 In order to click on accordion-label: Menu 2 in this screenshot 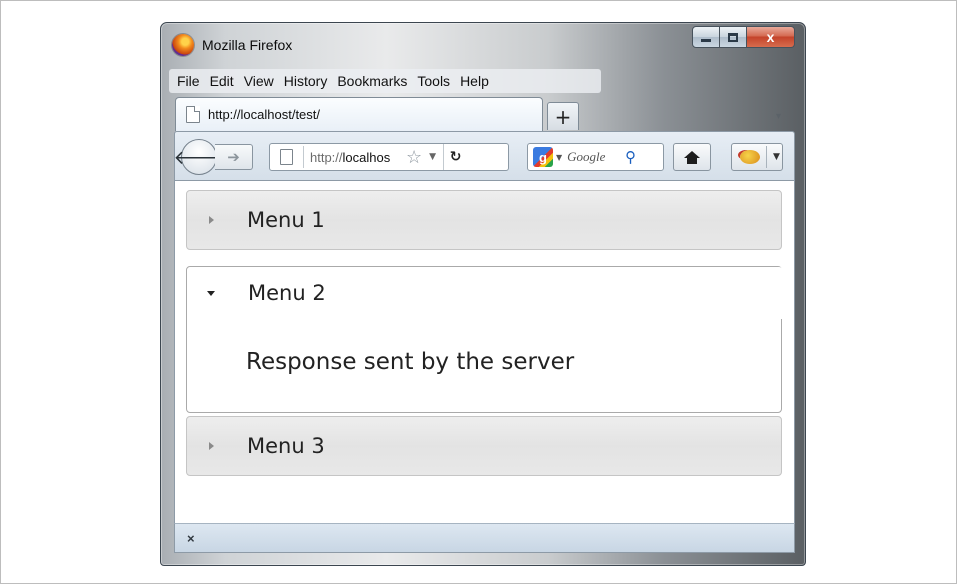, I will do `click(287, 293)`.